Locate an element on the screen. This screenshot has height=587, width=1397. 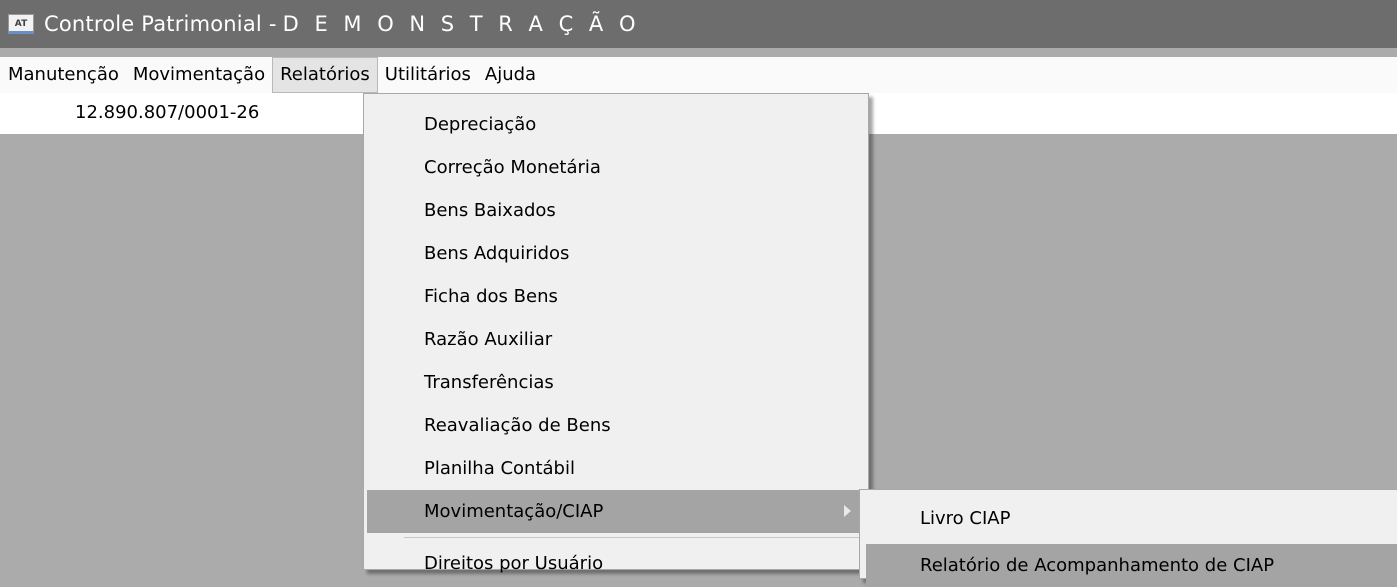
menu-item-bens-baixados: Bens Baixados is located at coordinates (616, 210).